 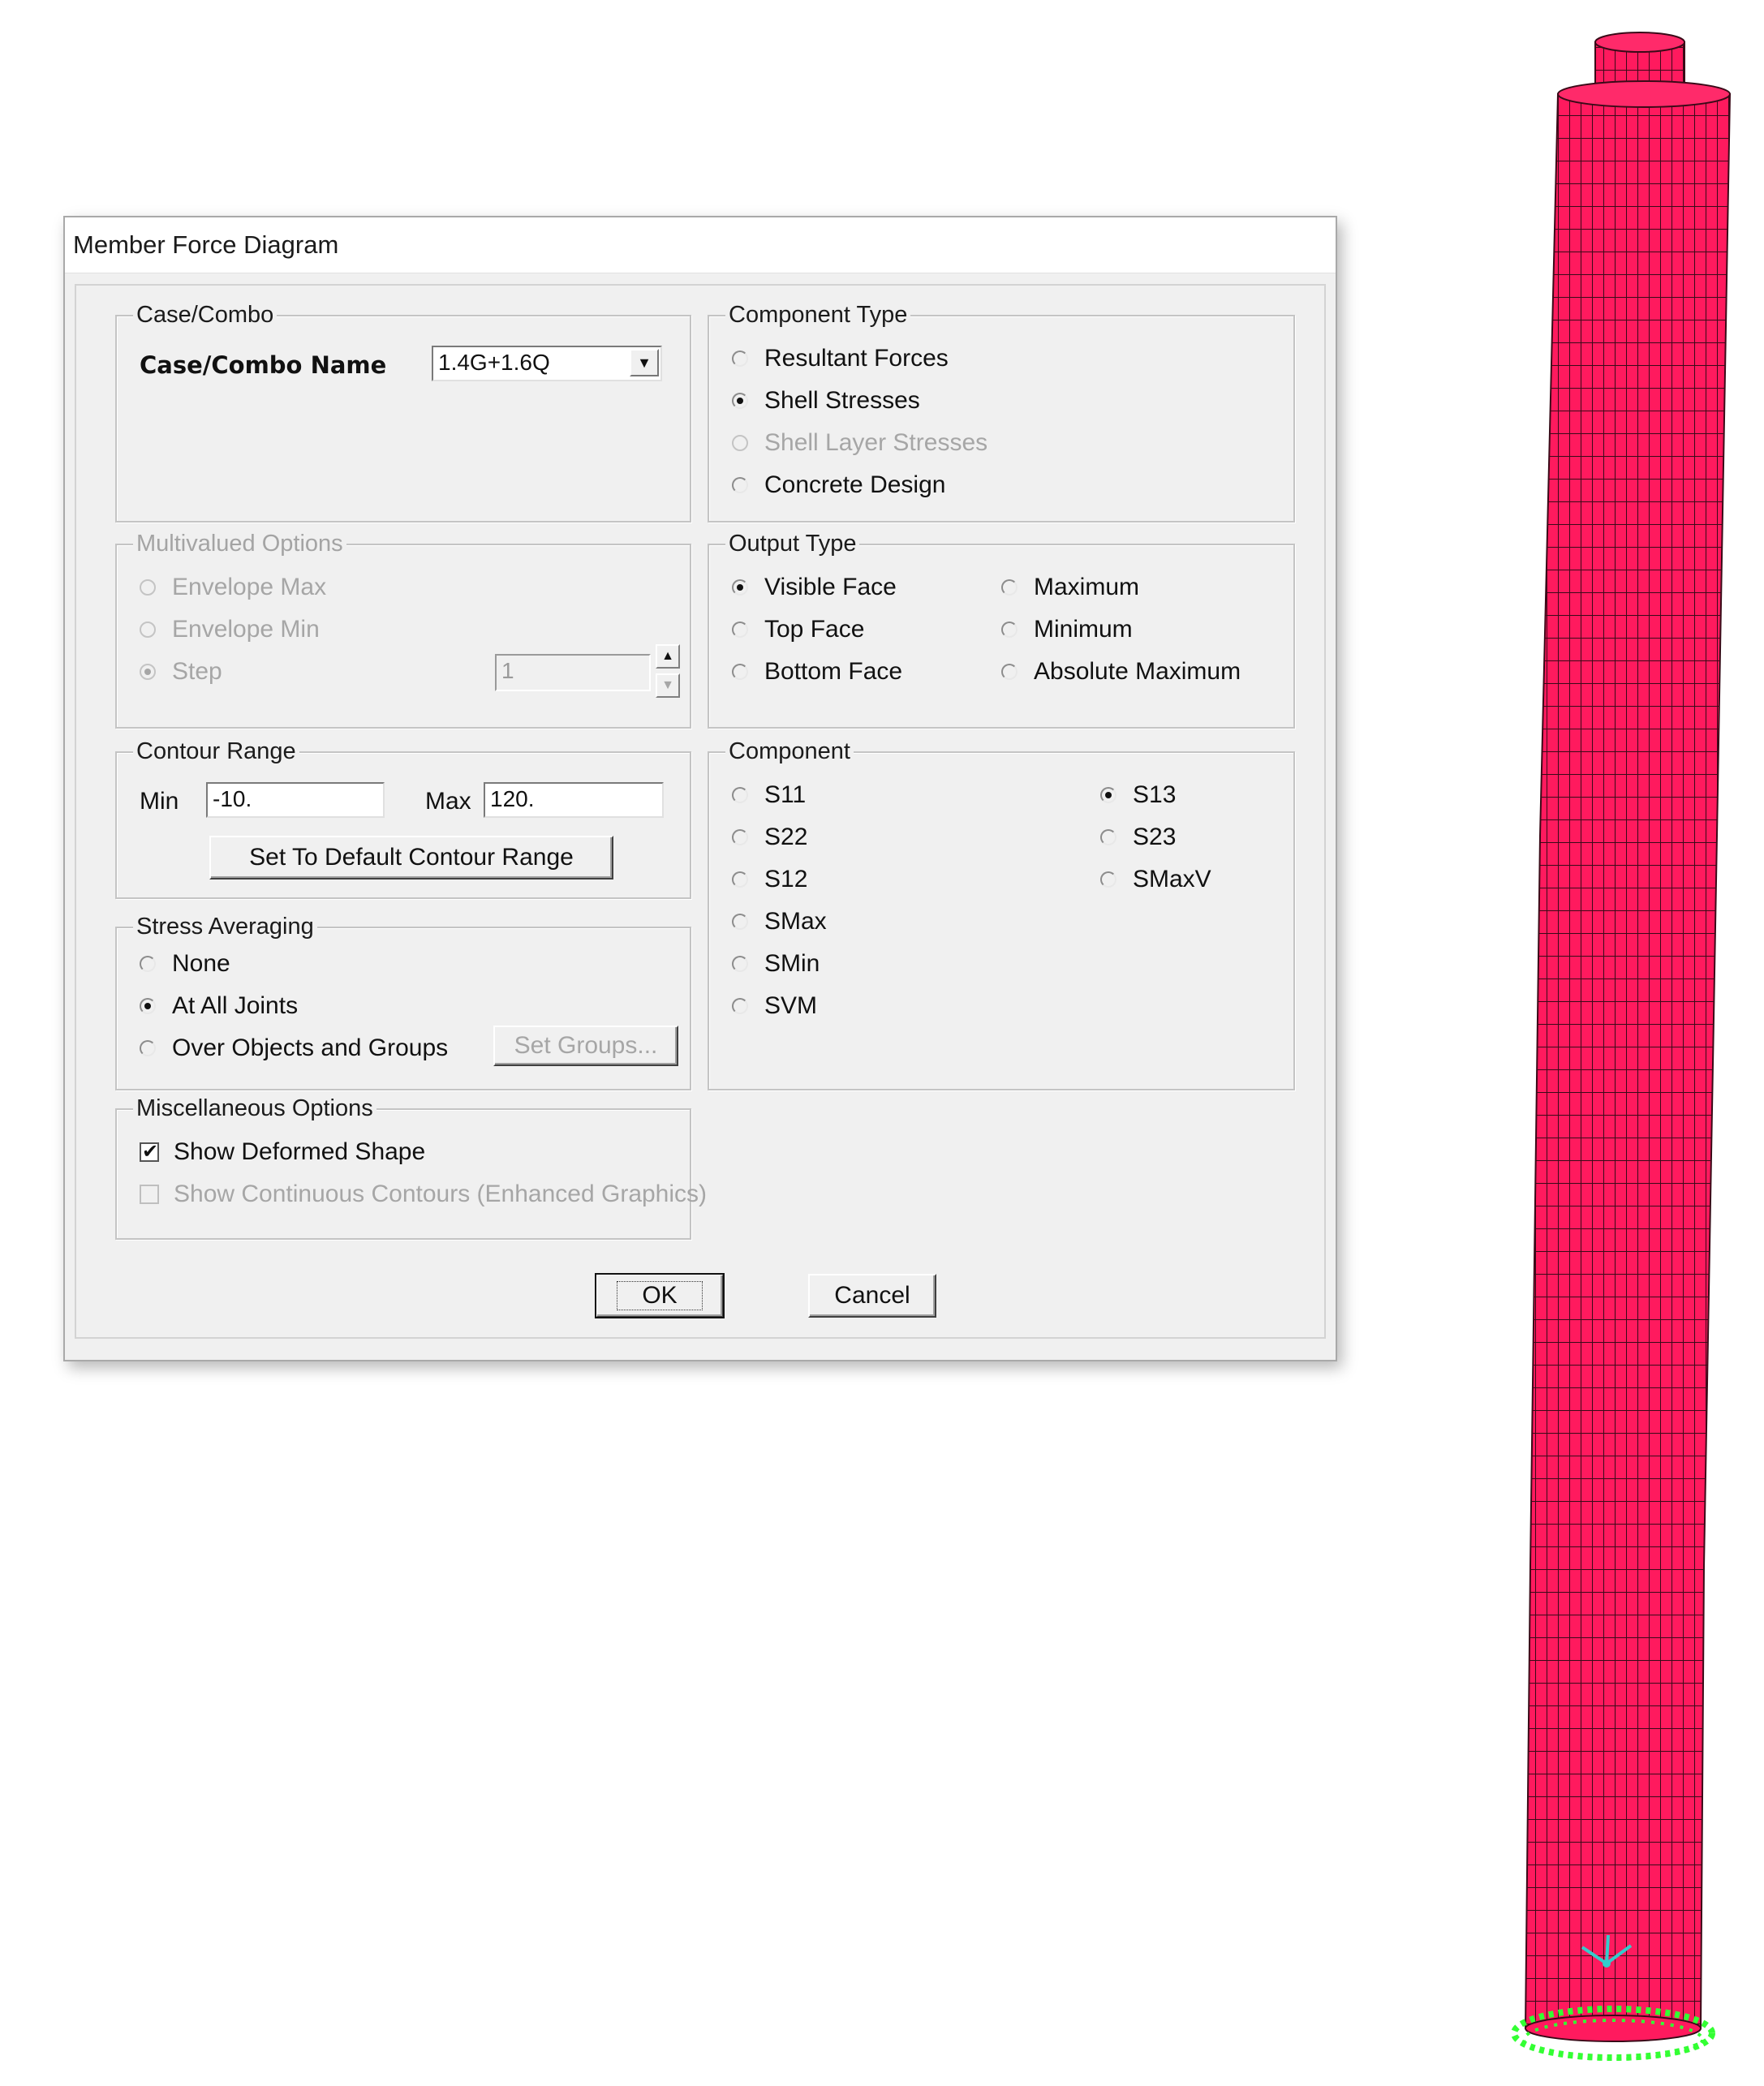 I want to click on radio-s12: S12, so click(x=769, y=879).